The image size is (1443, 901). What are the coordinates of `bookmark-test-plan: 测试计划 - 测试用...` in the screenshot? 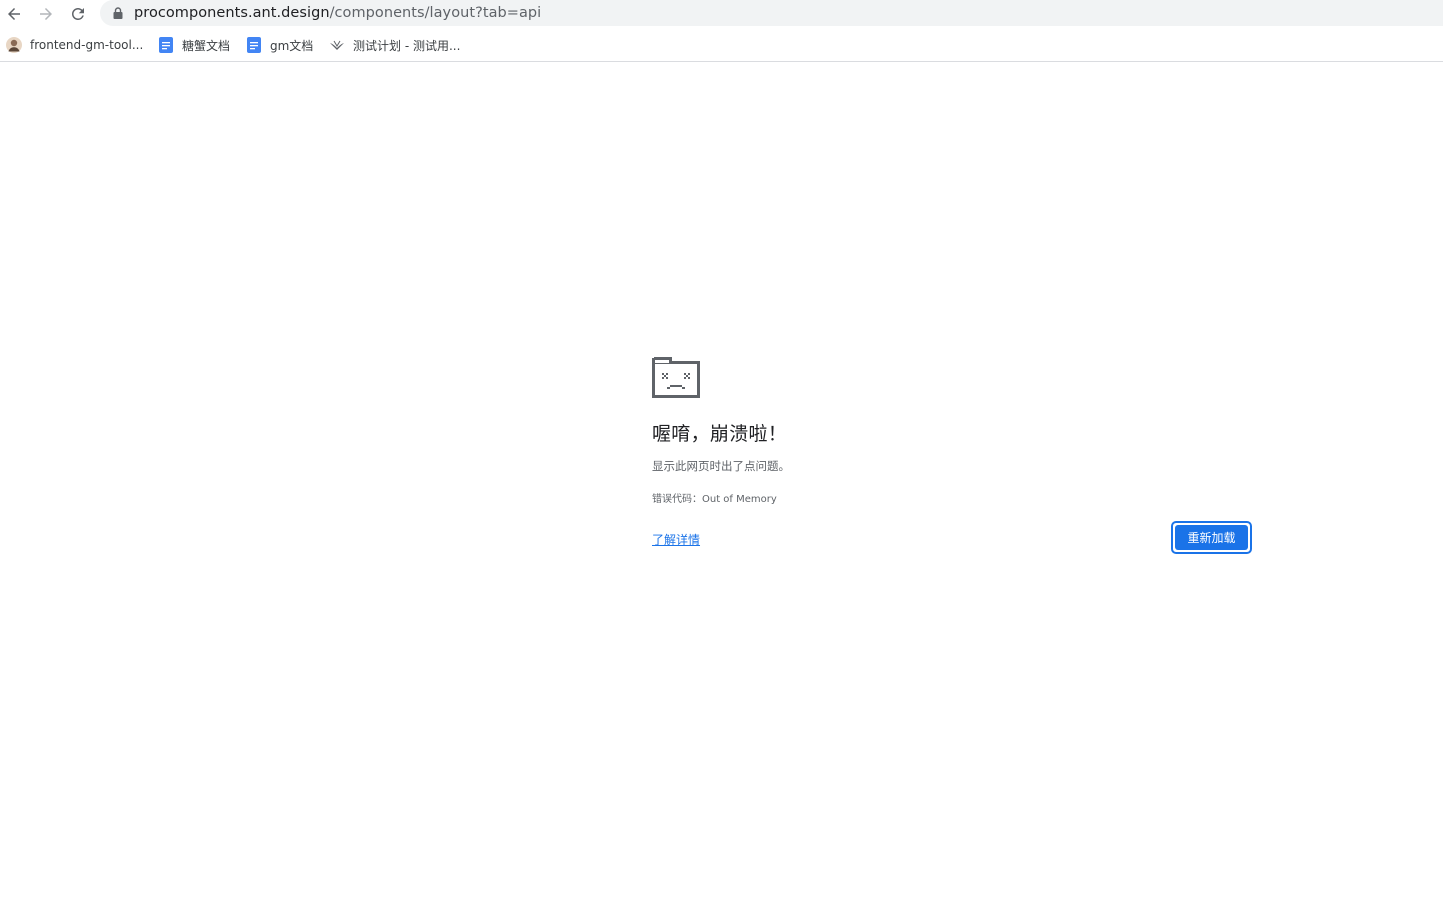 It's located at (394, 45).